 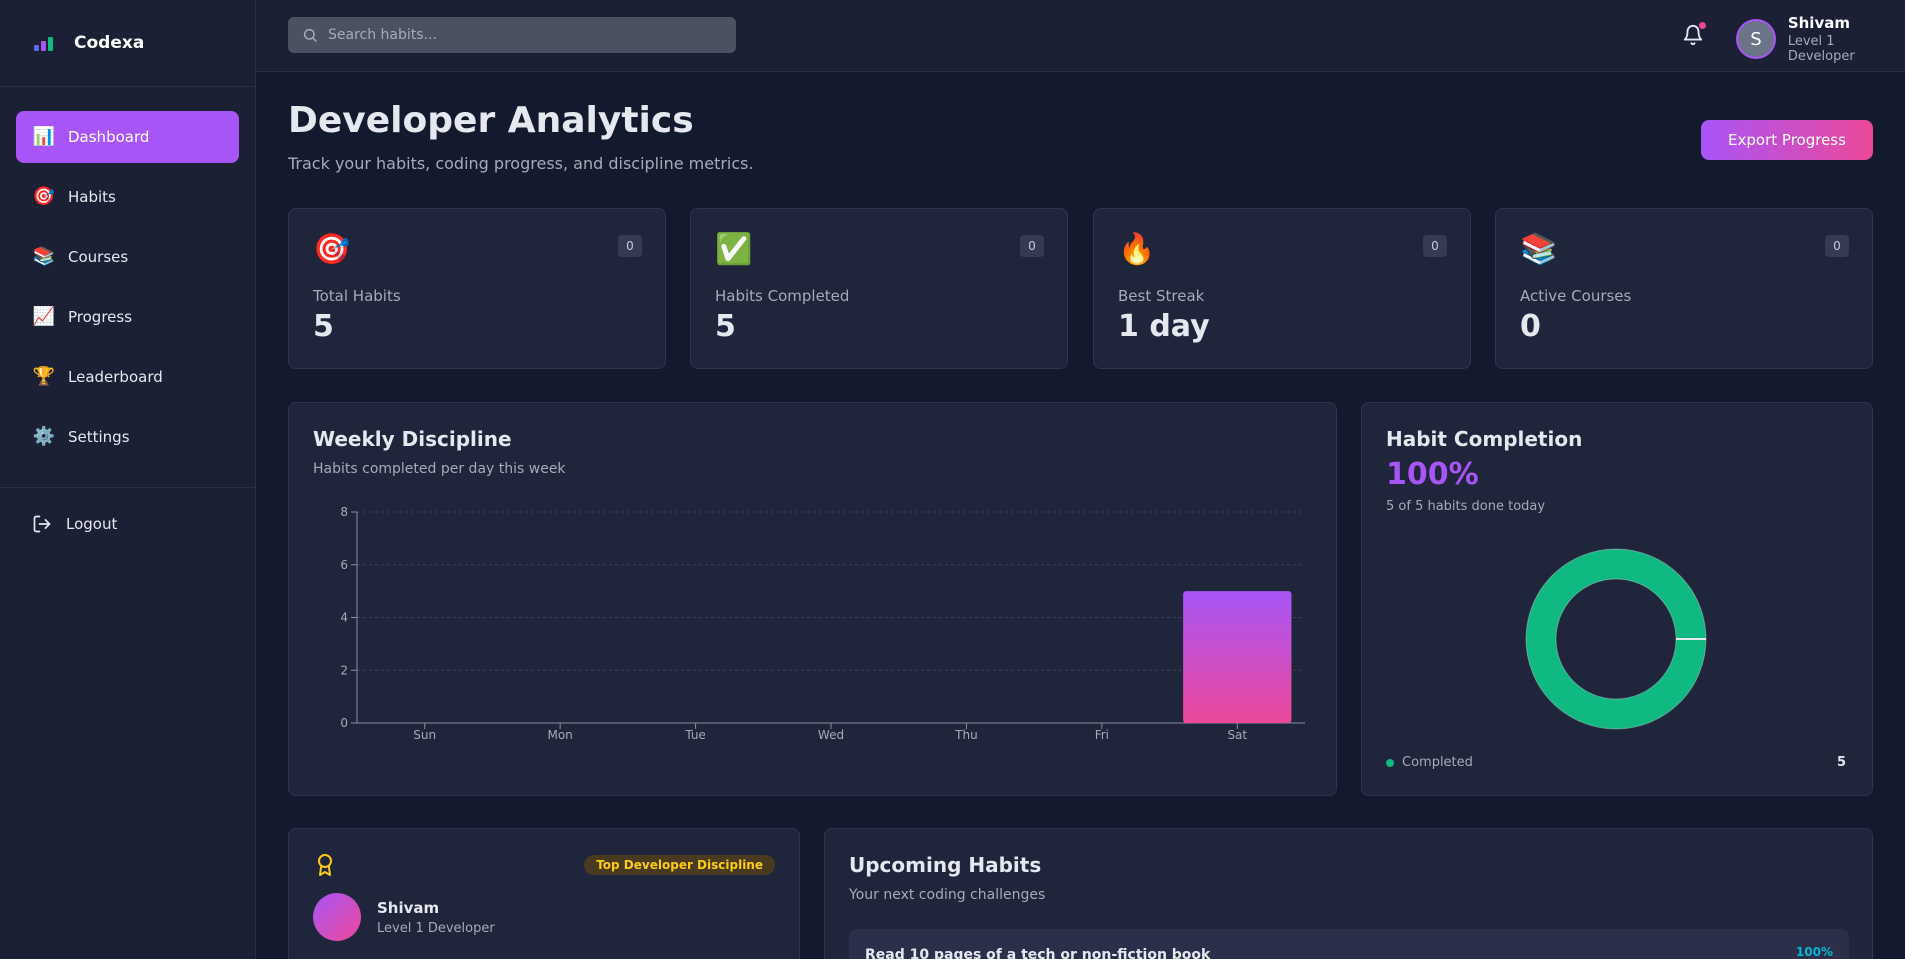 What do you see at coordinates (344, 618) in the screenshot?
I see `y-tick-label: 4` at bounding box center [344, 618].